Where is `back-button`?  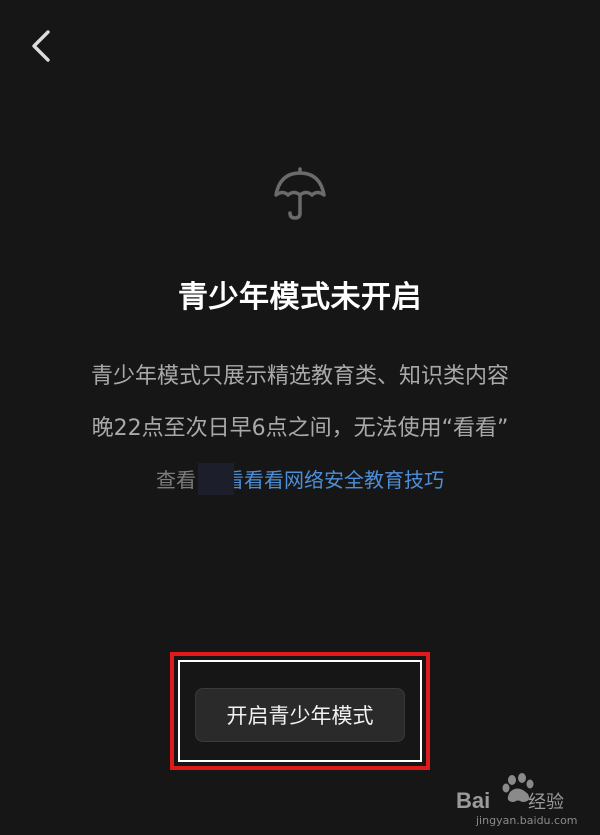 back-button is located at coordinates (42, 46).